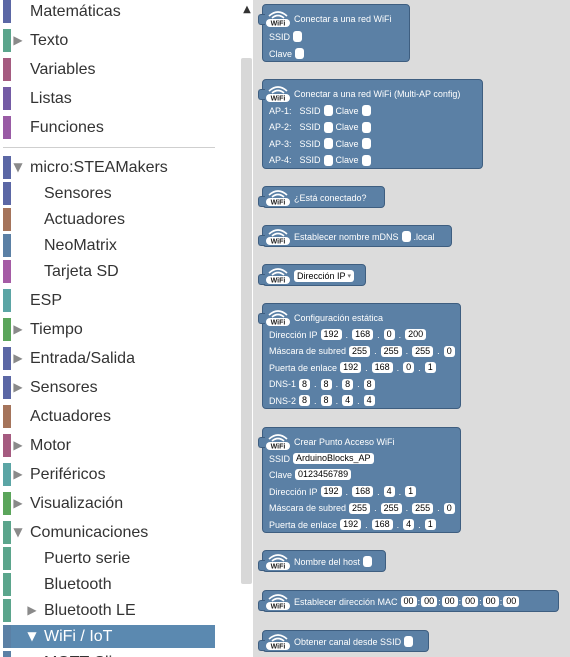 This screenshot has width=570, height=657. What do you see at coordinates (334, 33) in the screenshot?
I see `wifi-connect-block: WiFi Conectar a una red WiFi SSID Clave` at bounding box center [334, 33].